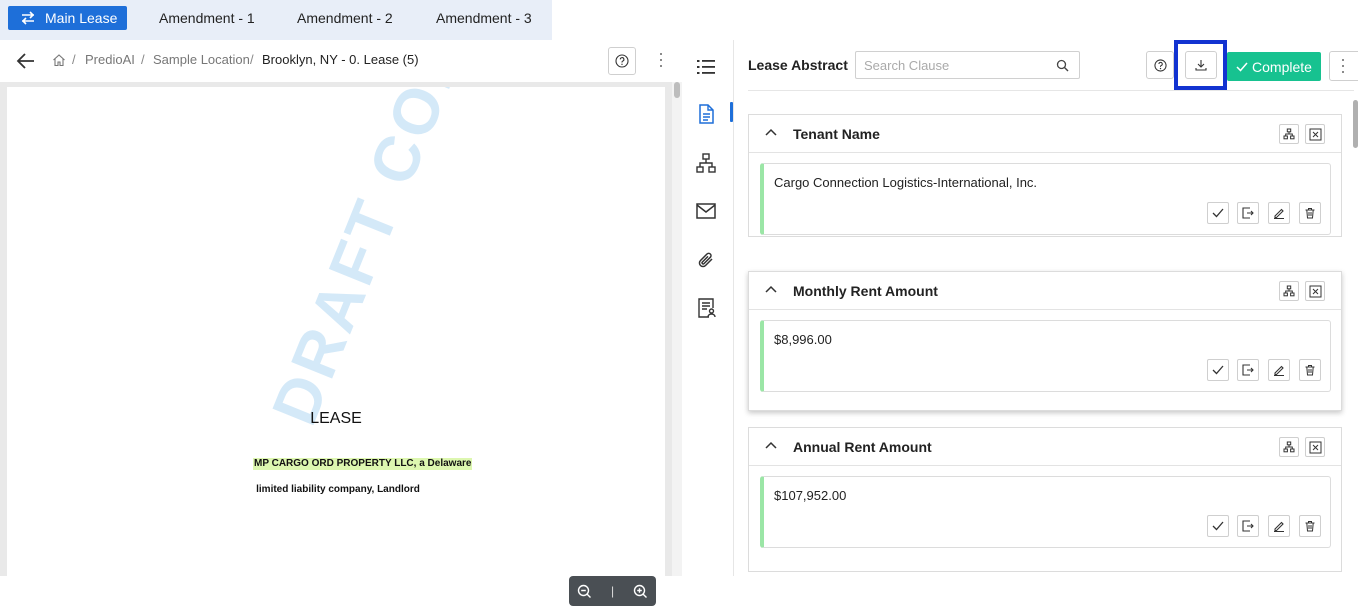  Describe the element at coordinates (640, 591) in the screenshot. I see `zoom-in-icon` at that location.